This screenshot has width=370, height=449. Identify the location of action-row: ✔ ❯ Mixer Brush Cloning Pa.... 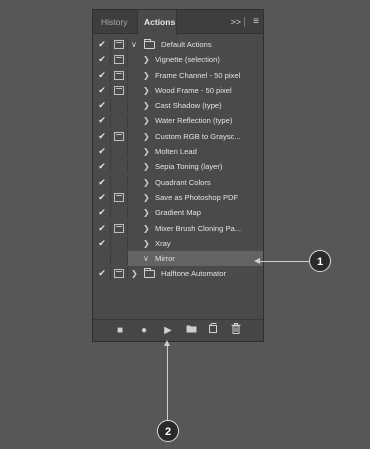
(178, 228).